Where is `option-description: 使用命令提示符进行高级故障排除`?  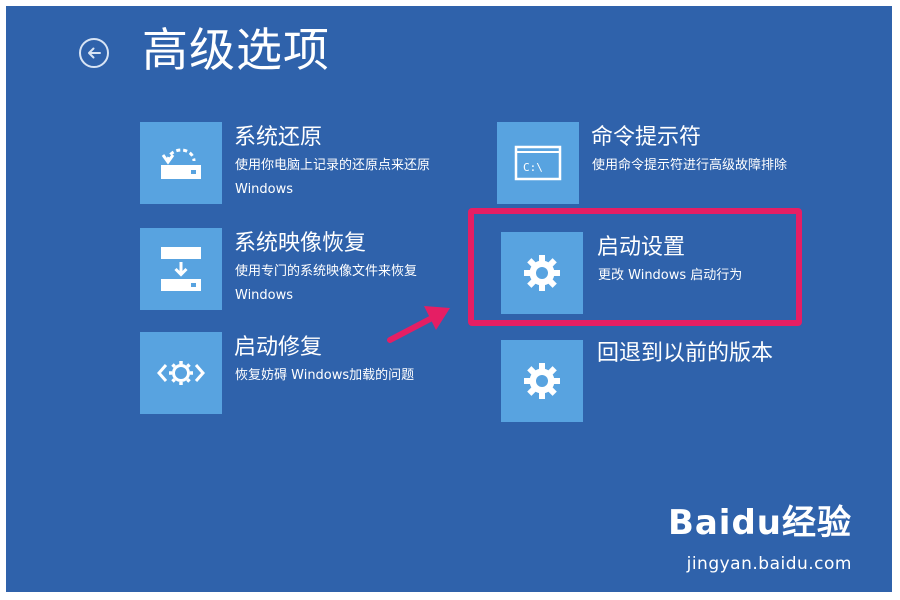
option-description: 使用命令提示符进行高级故障排除 is located at coordinates (690, 165).